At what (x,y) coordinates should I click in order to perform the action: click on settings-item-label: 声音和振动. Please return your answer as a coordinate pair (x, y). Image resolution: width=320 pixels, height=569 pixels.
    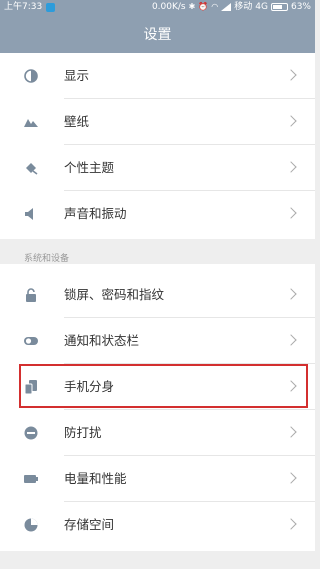
    Looking at the image, I should click on (95, 213).